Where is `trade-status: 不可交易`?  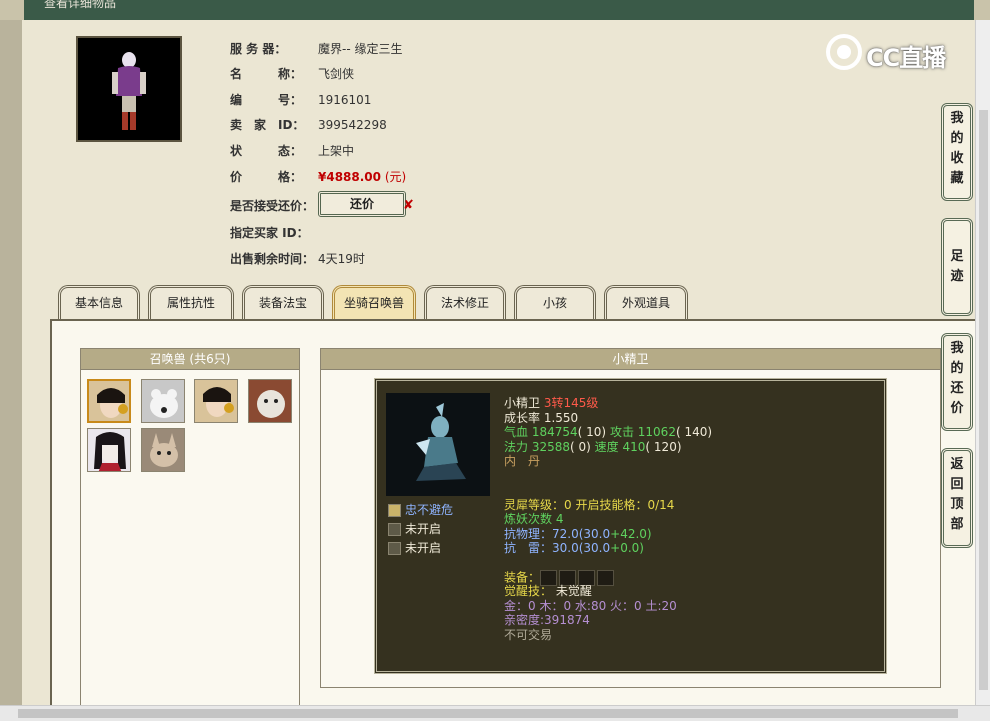 trade-status: 不可交易 is located at coordinates (528, 634).